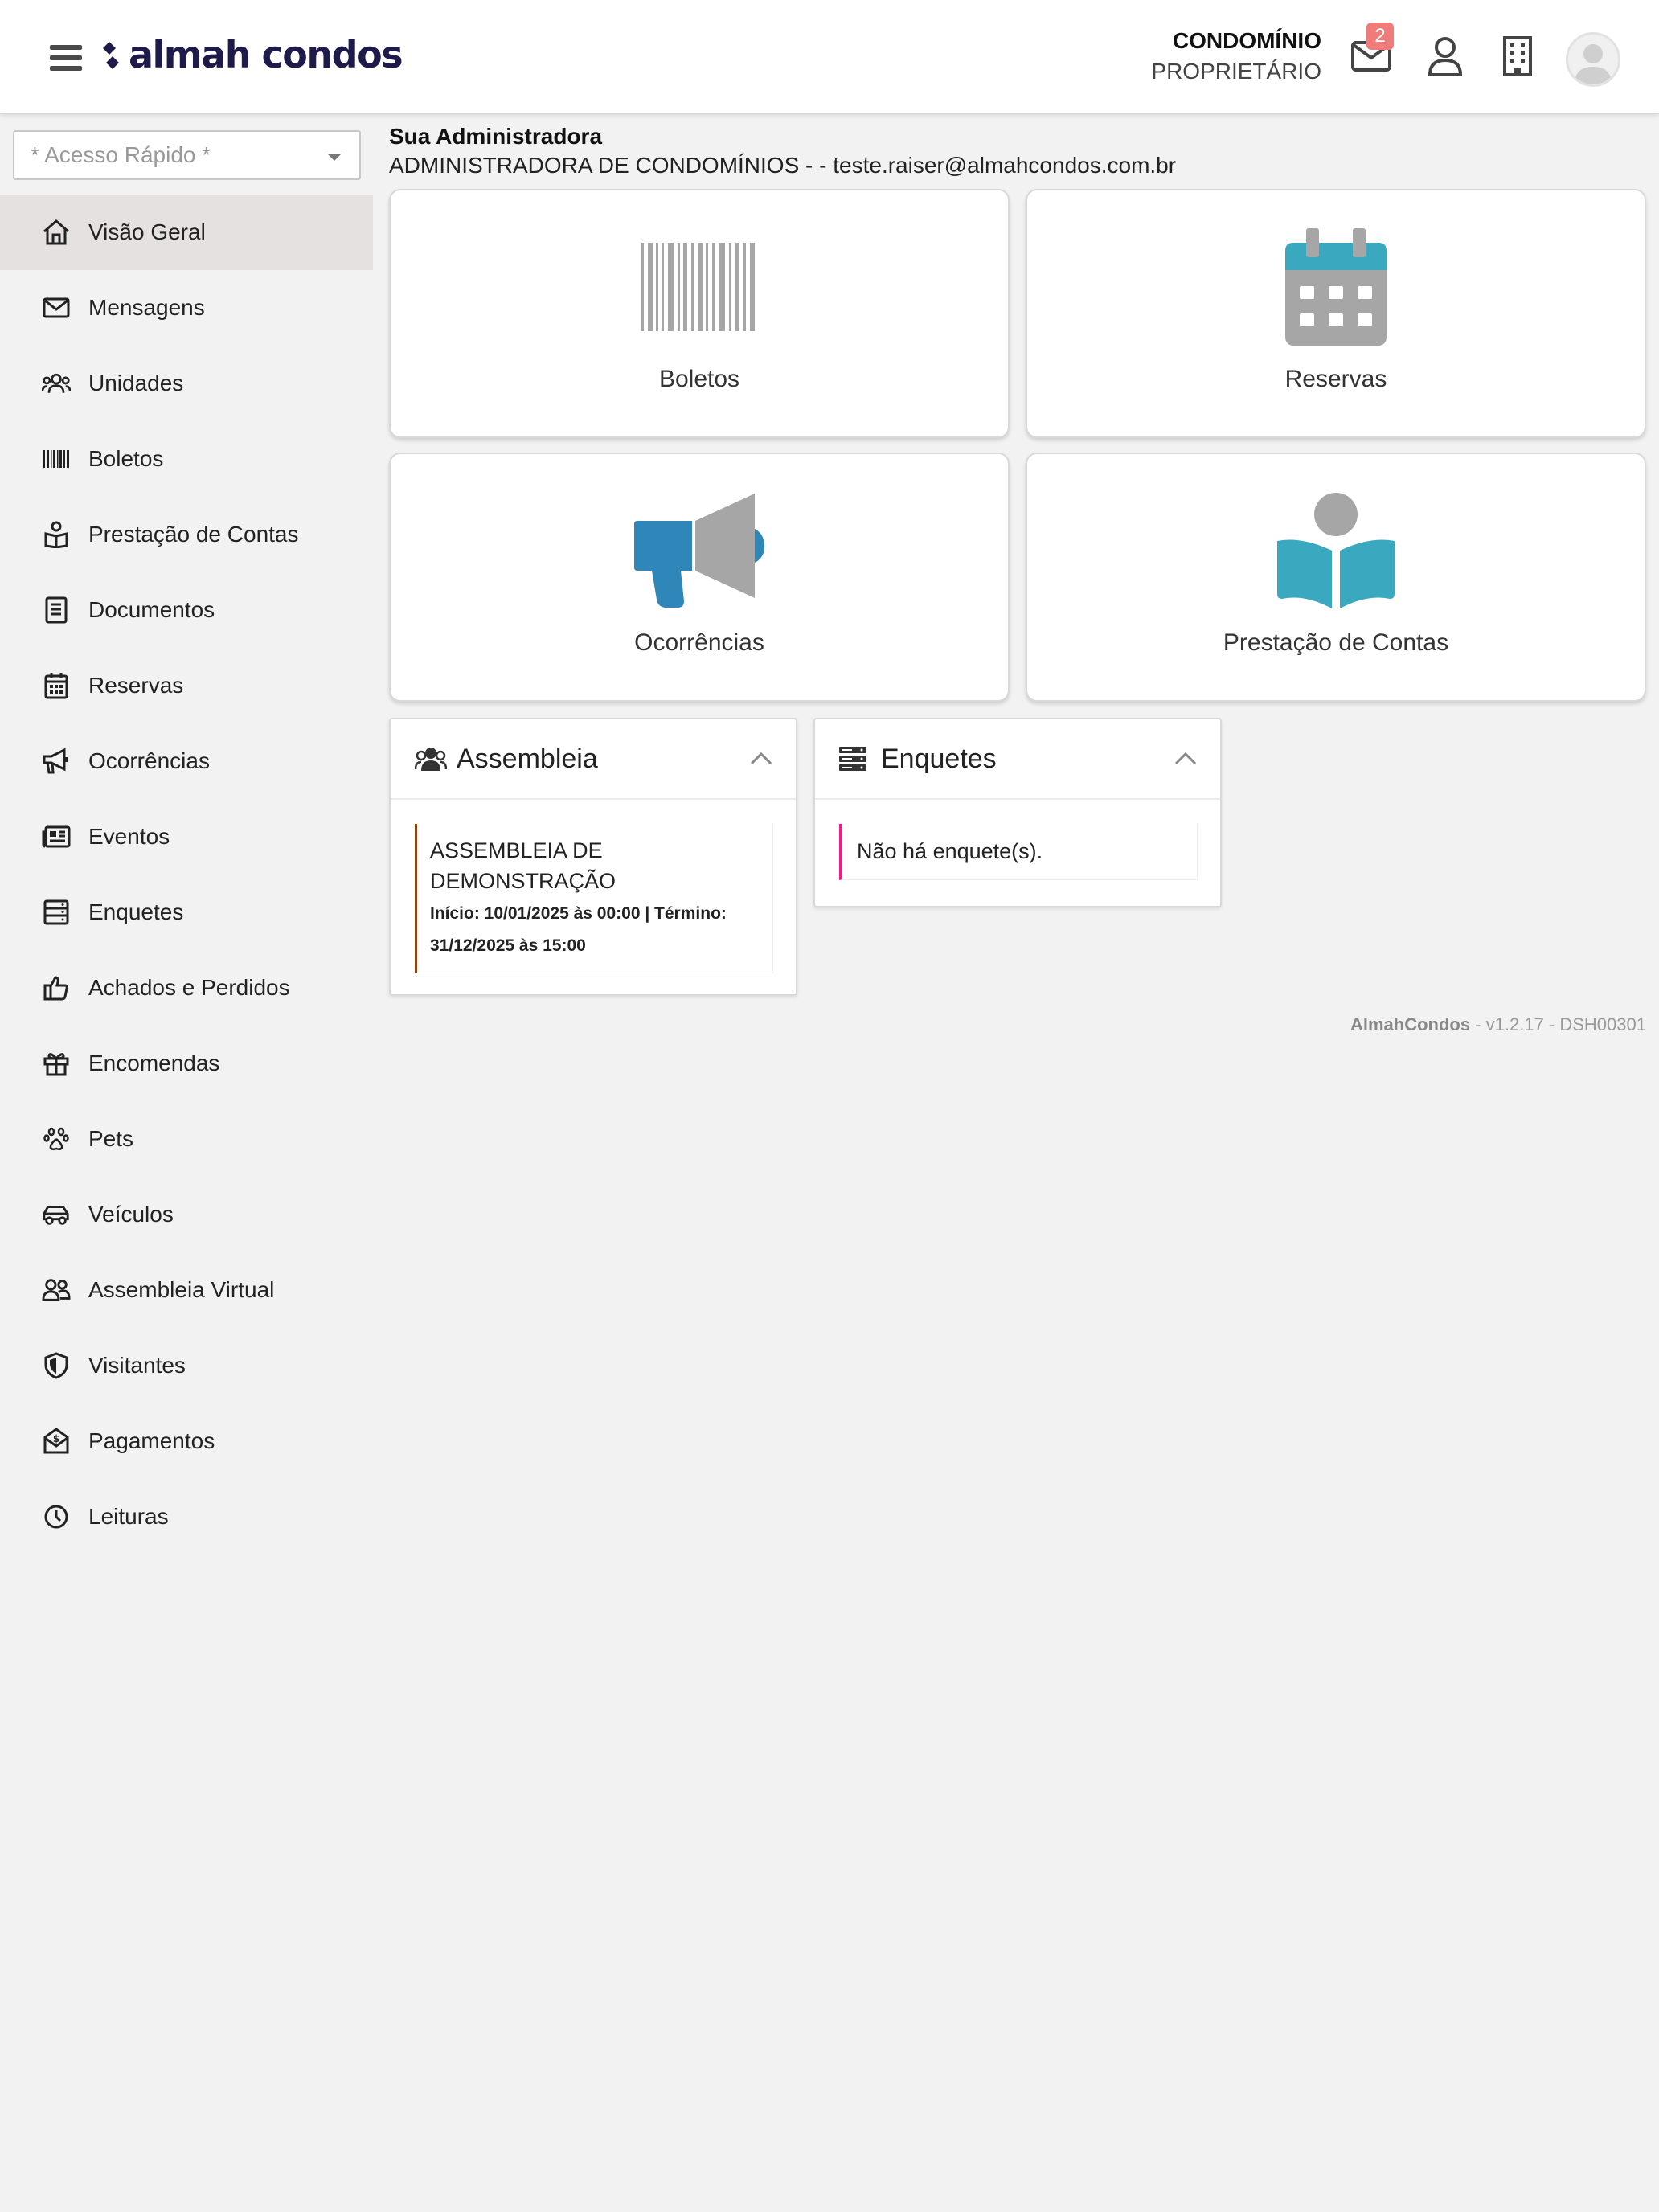 This screenshot has width=1659, height=2212. I want to click on footer-version-text: - v1.2.17 - DSH00301, so click(1558, 1024).